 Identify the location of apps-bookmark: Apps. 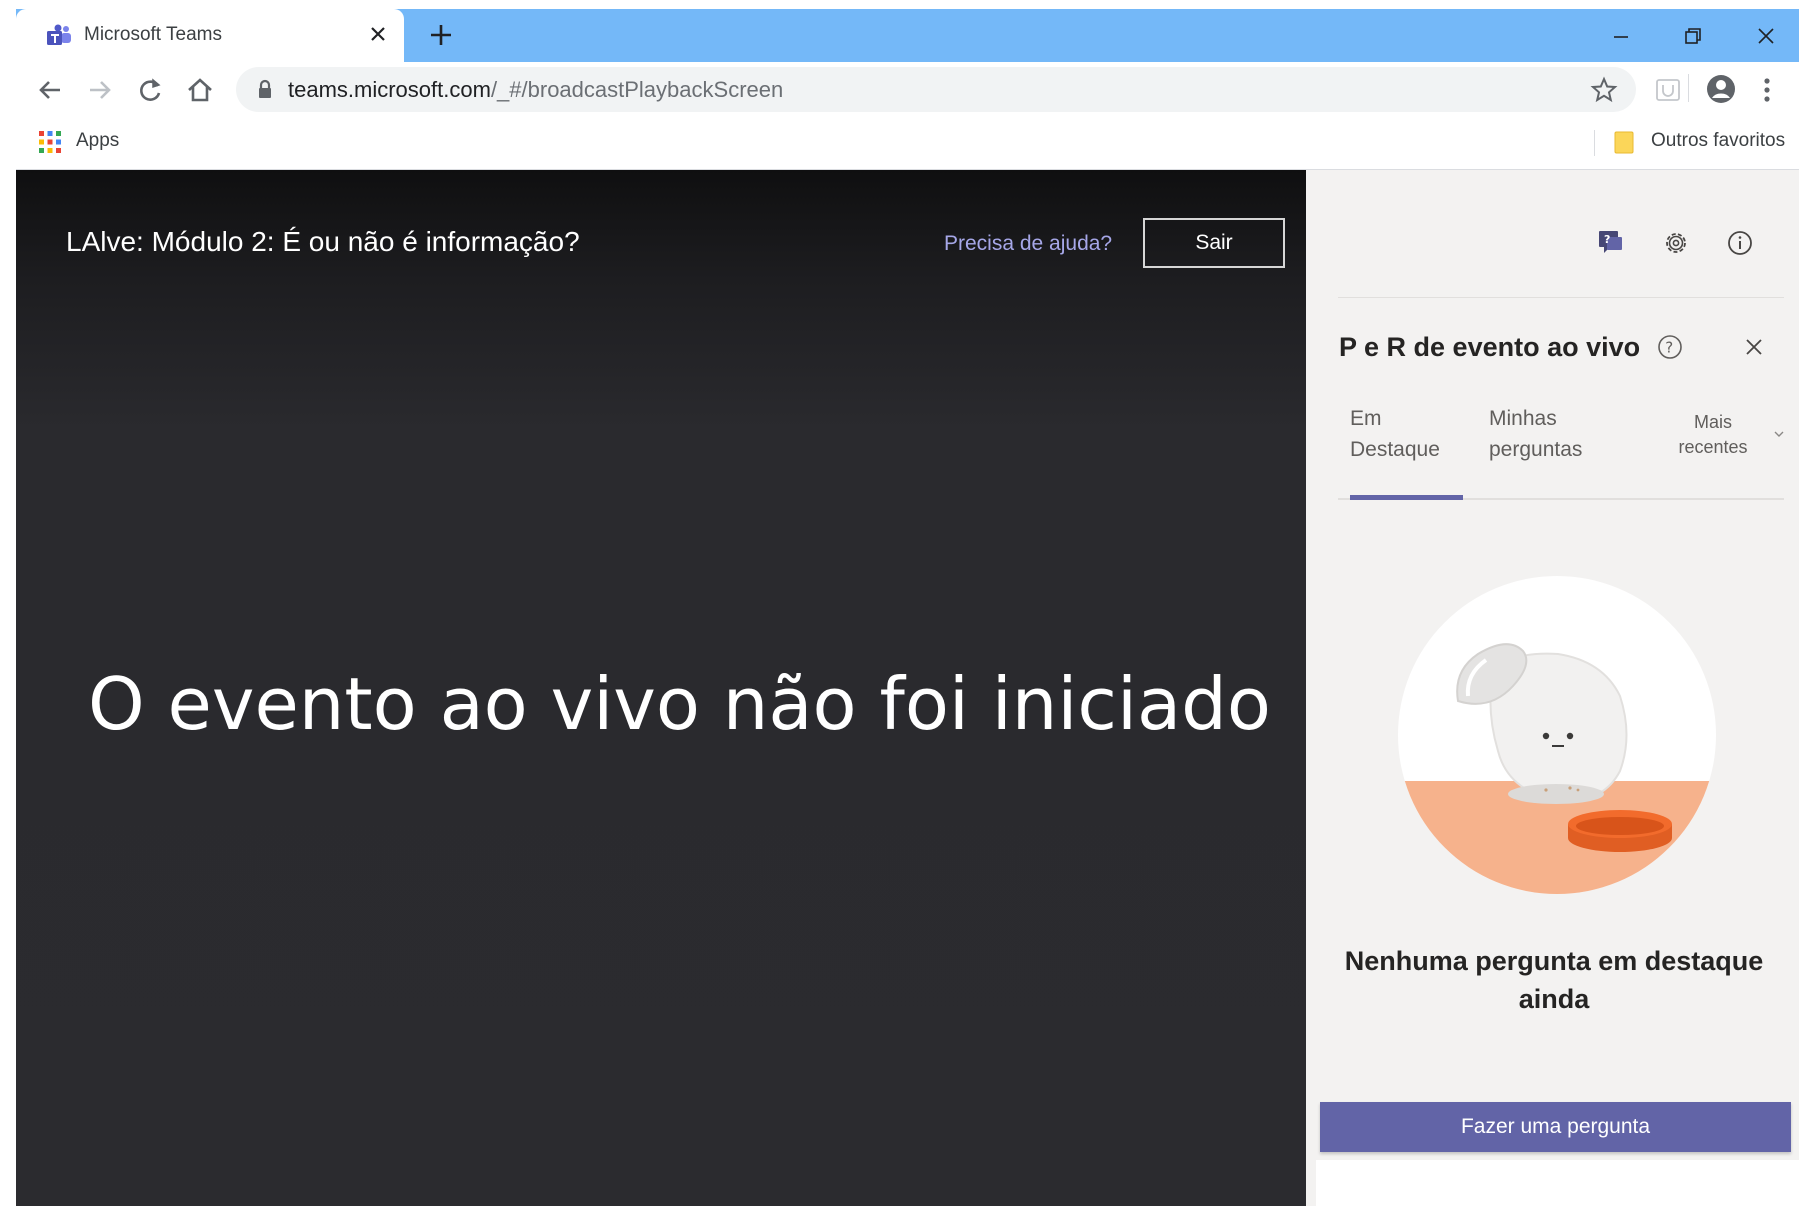
(97, 141).